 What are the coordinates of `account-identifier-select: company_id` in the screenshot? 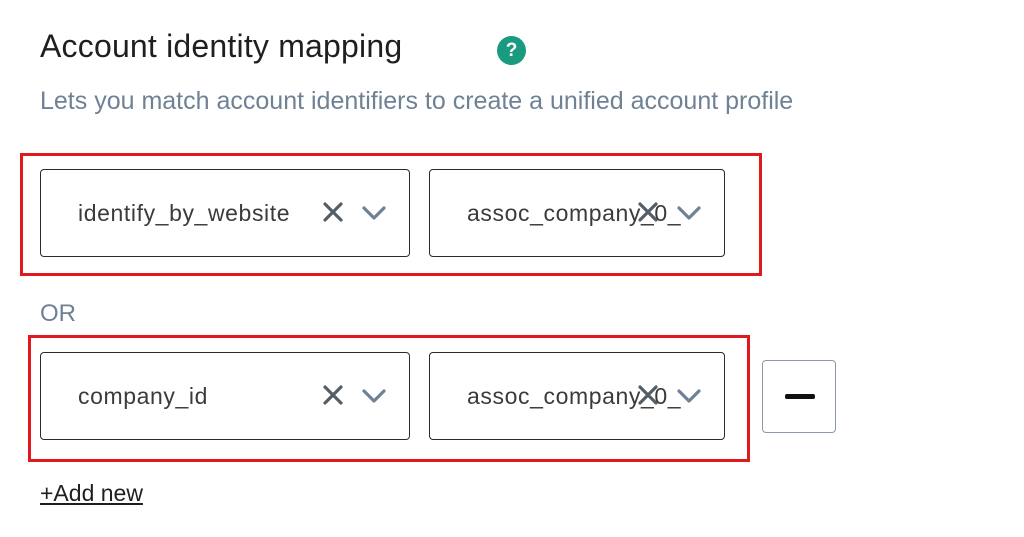 It's located at (225, 396).